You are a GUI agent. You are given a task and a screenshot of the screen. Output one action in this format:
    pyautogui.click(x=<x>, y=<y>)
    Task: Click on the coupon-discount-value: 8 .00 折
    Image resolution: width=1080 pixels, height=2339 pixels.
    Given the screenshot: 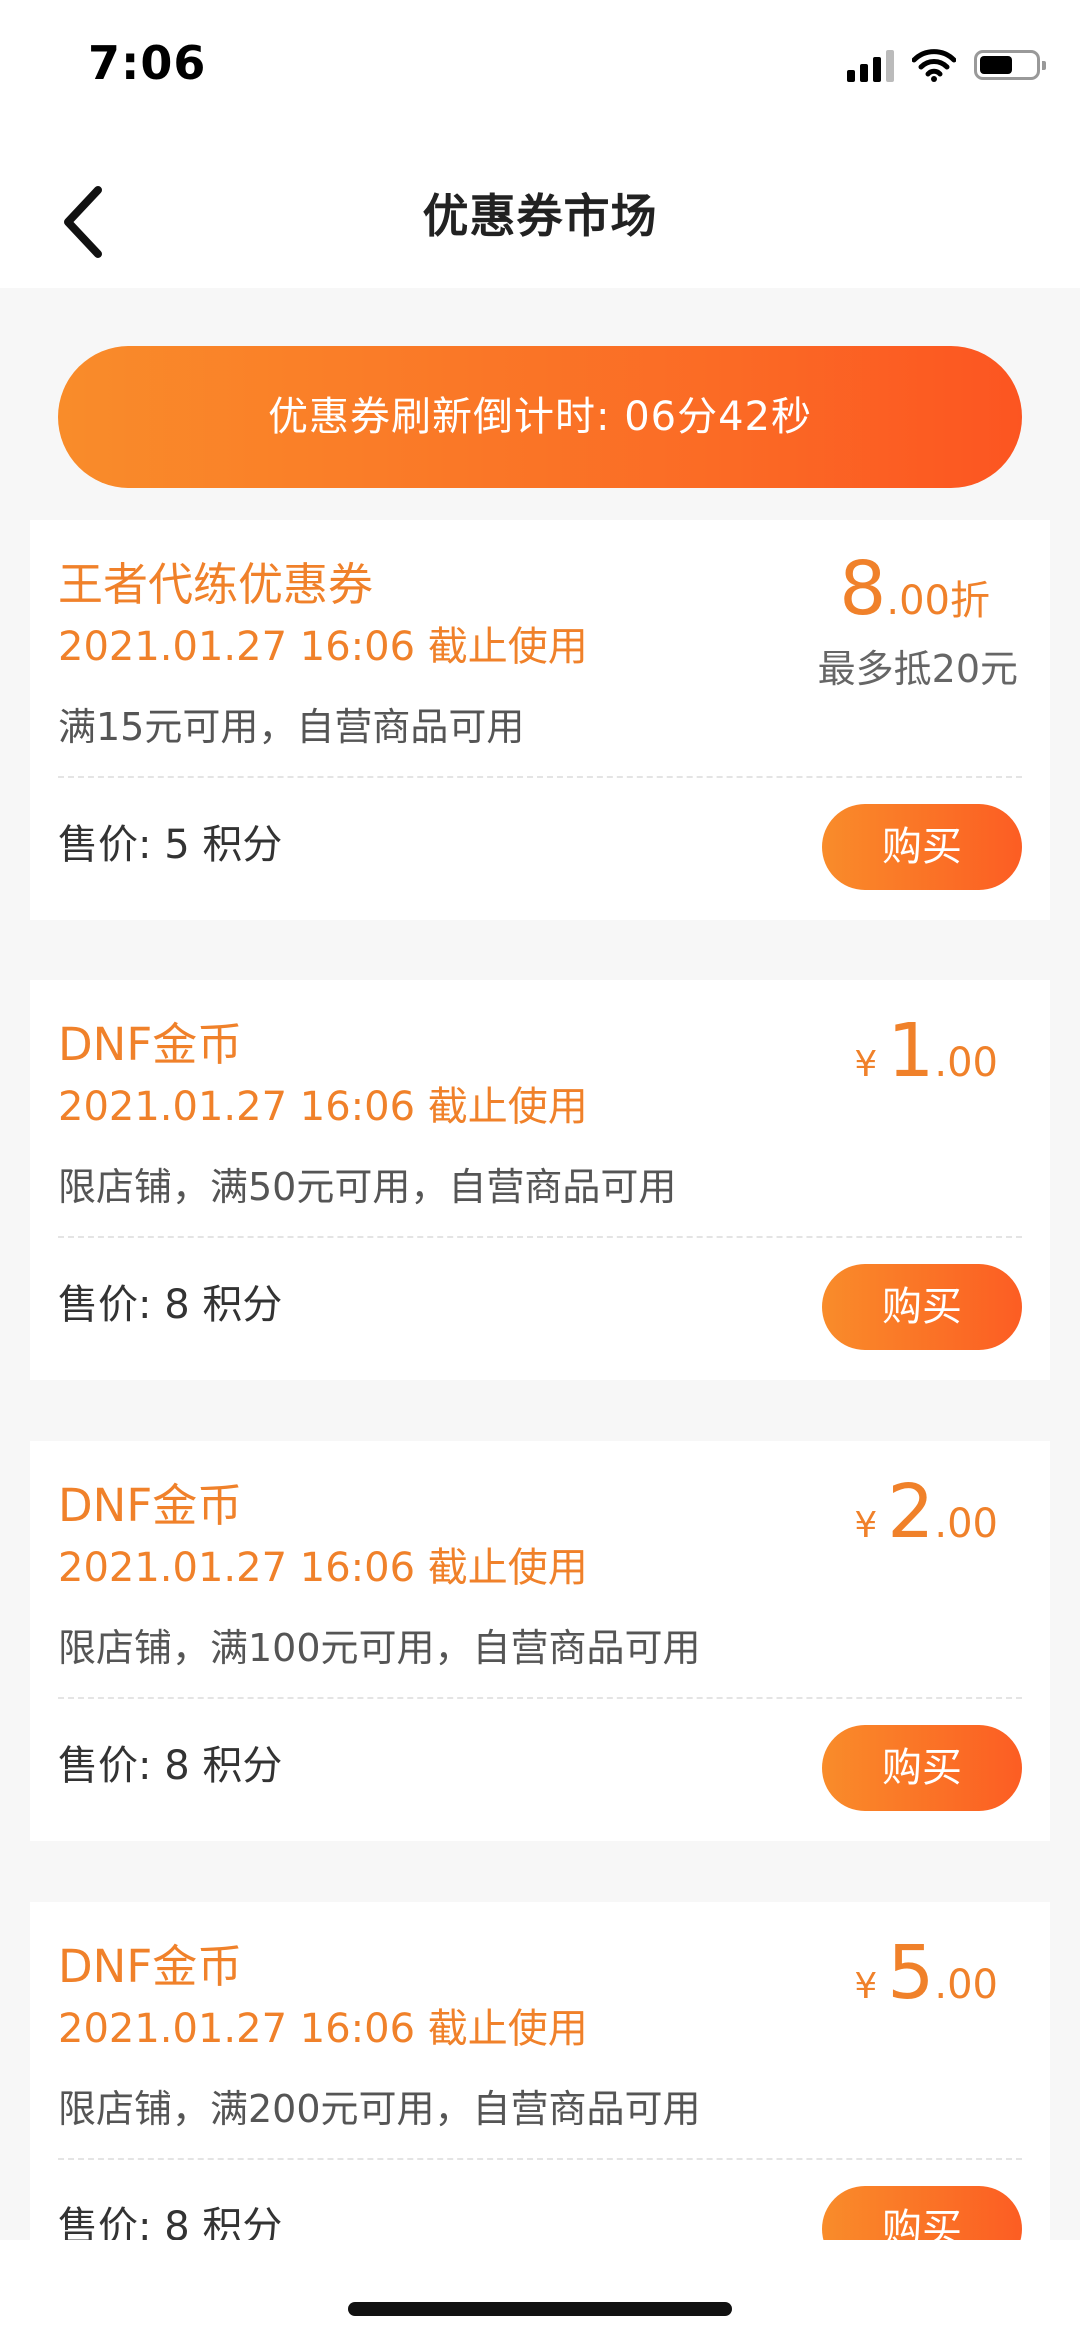 What is the action you would take?
    pyautogui.click(x=914, y=589)
    